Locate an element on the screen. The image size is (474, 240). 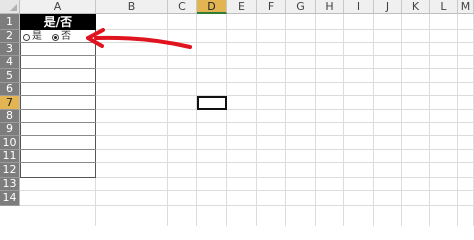
arrow-shaft is located at coordinates (143, 42).